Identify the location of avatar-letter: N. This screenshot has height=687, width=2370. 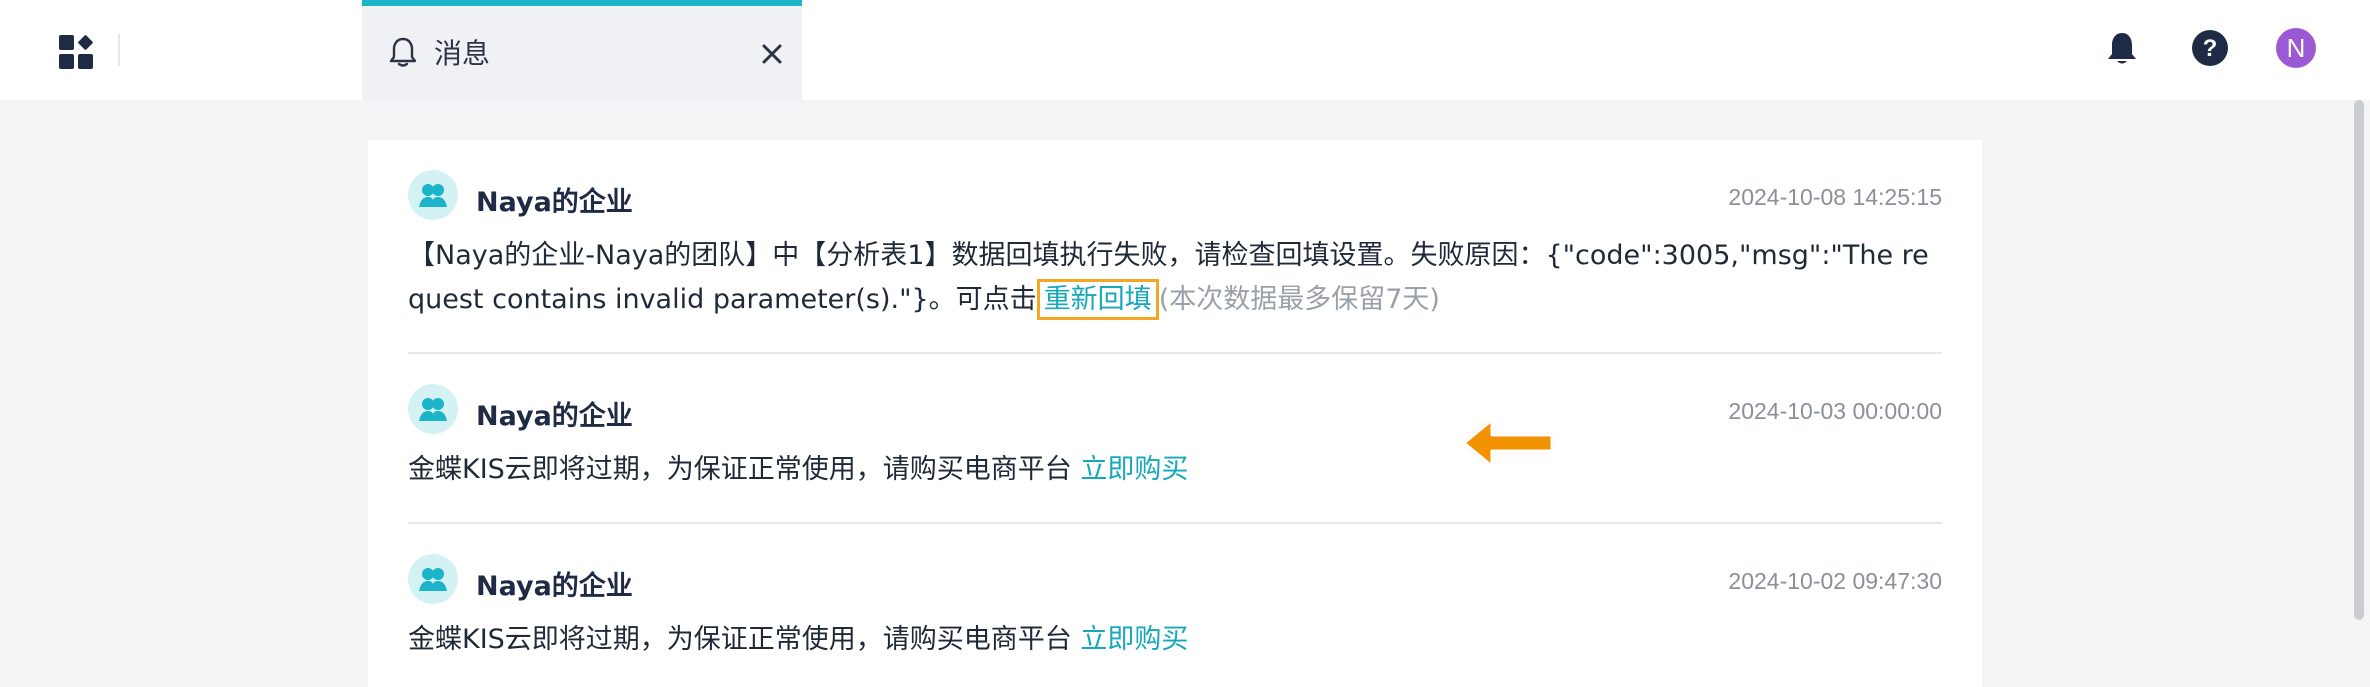
(2296, 47).